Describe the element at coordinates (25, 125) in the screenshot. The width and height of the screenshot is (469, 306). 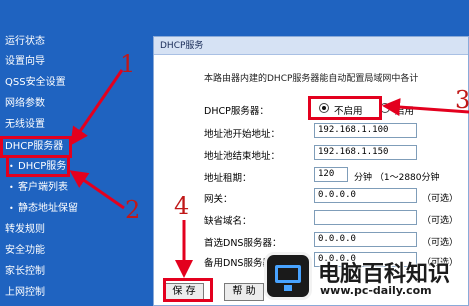
I see `sidebar-item-wireless: 无线设置` at that location.